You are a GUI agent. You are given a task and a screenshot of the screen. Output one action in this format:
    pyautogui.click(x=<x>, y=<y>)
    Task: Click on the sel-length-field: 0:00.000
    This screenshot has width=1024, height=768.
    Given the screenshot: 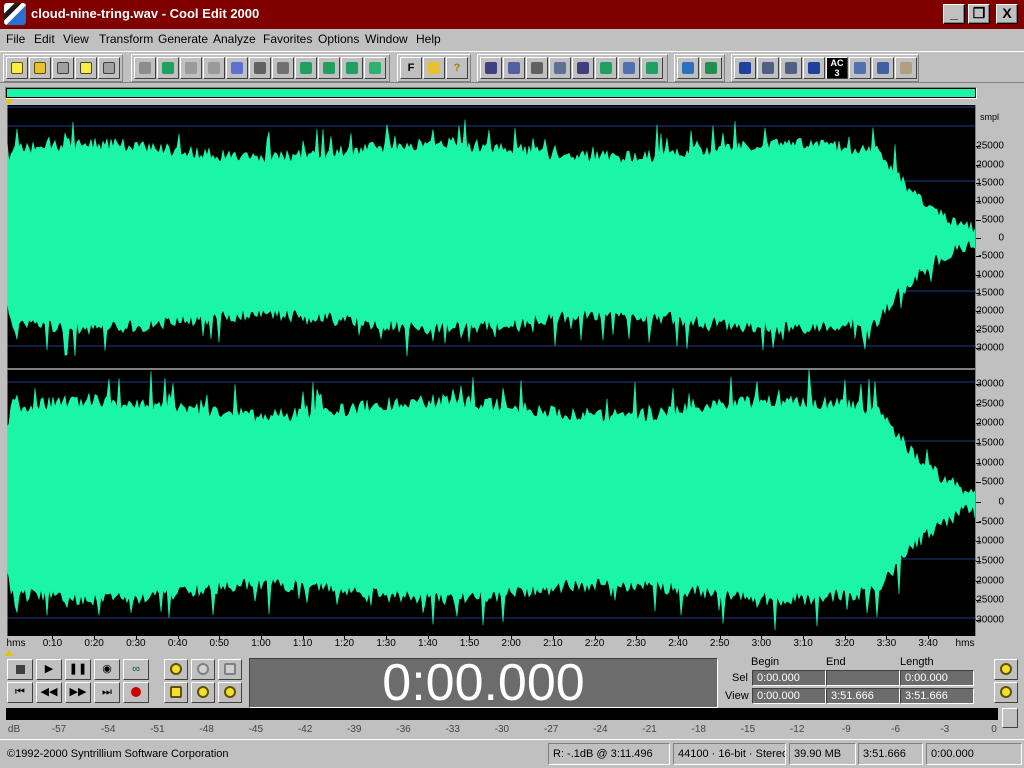 What is the action you would take?
    pyautogui.click(x=937, y=678)
    